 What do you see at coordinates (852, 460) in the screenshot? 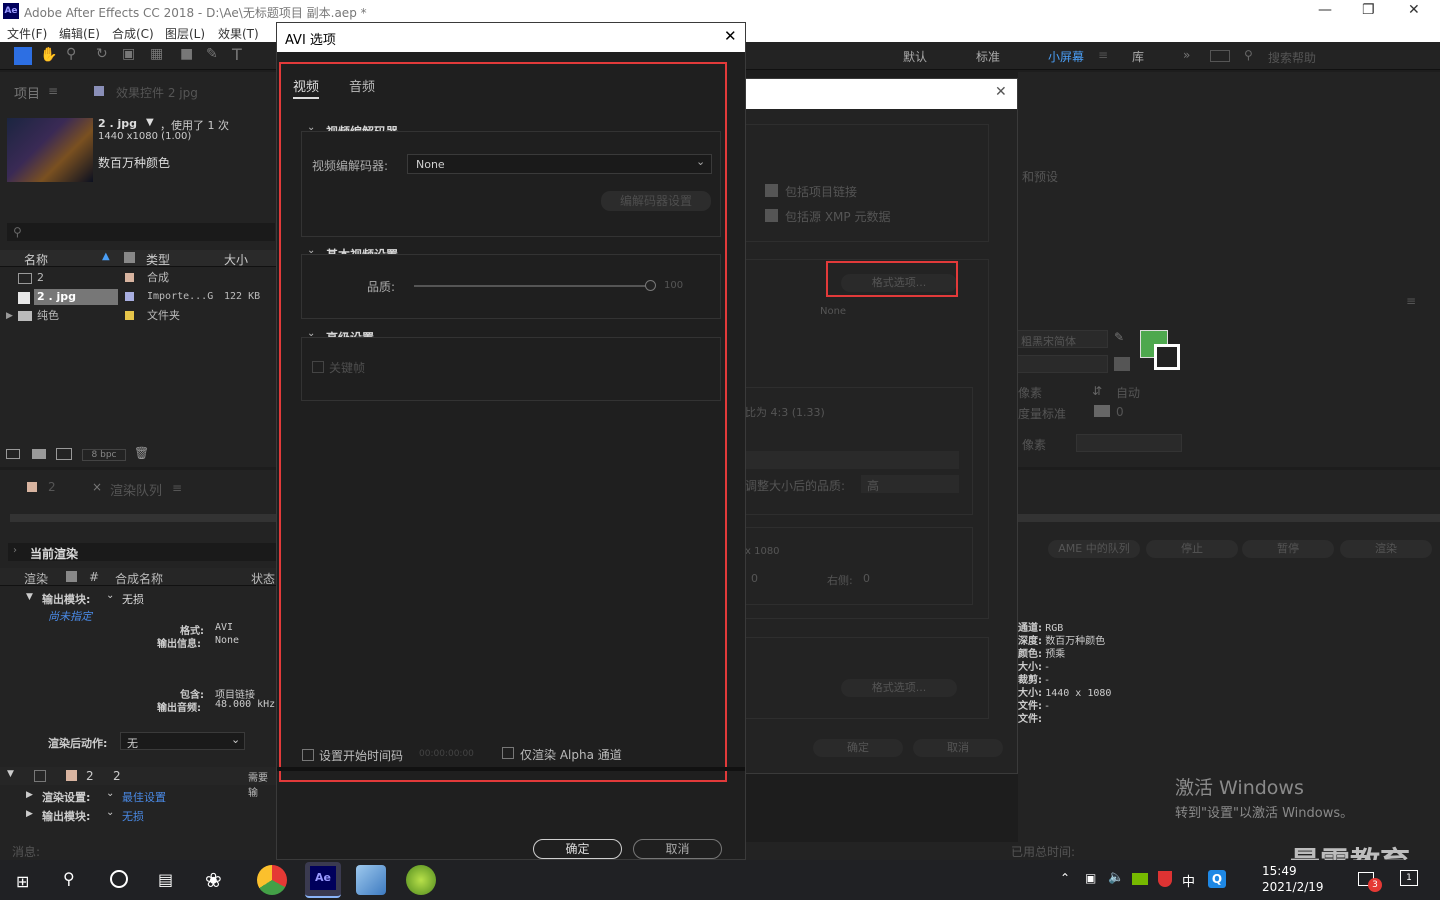
I see `resize-select` at bounding box center [852, 460].